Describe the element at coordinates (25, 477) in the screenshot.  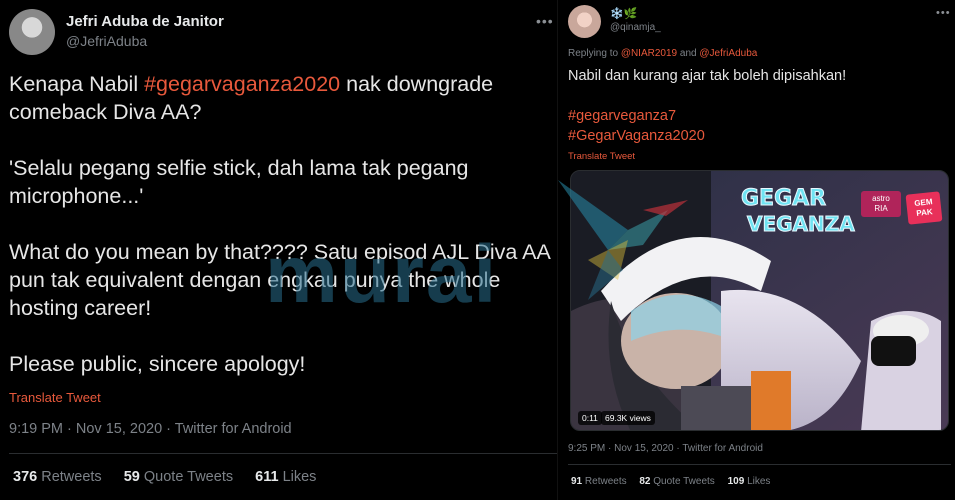
I see `retweets-count: 376` at that location.